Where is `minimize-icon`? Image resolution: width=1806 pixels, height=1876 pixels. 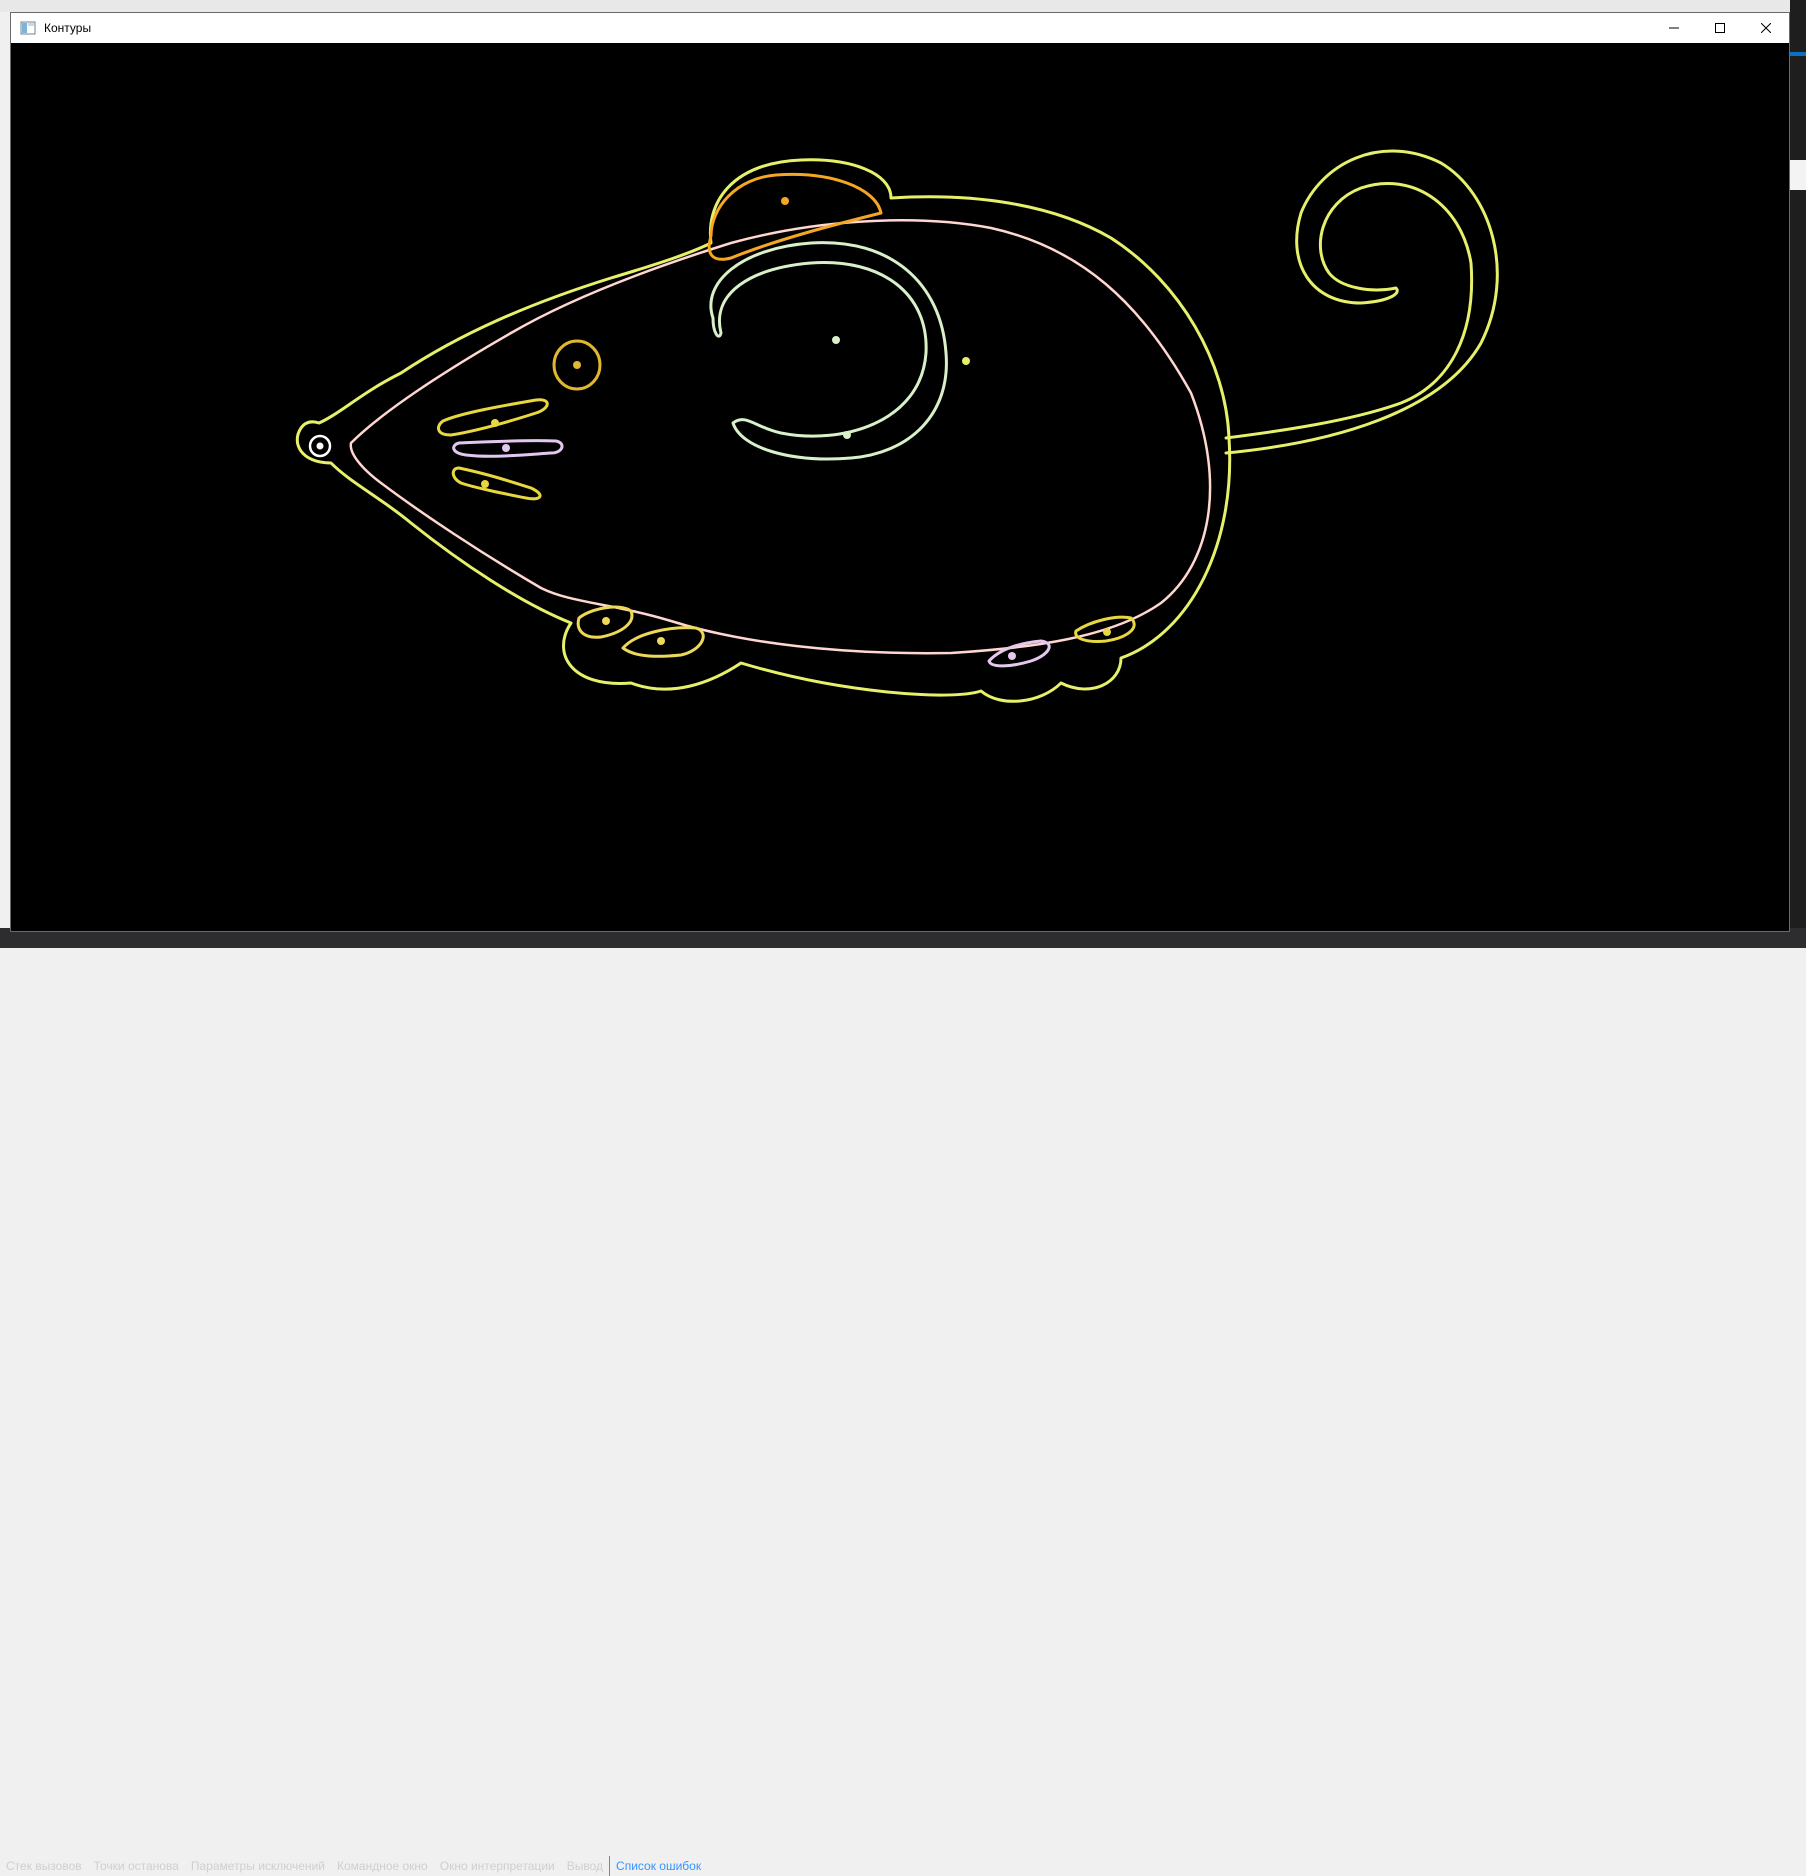 minimize-icon is located at coordinates (1674, 28).